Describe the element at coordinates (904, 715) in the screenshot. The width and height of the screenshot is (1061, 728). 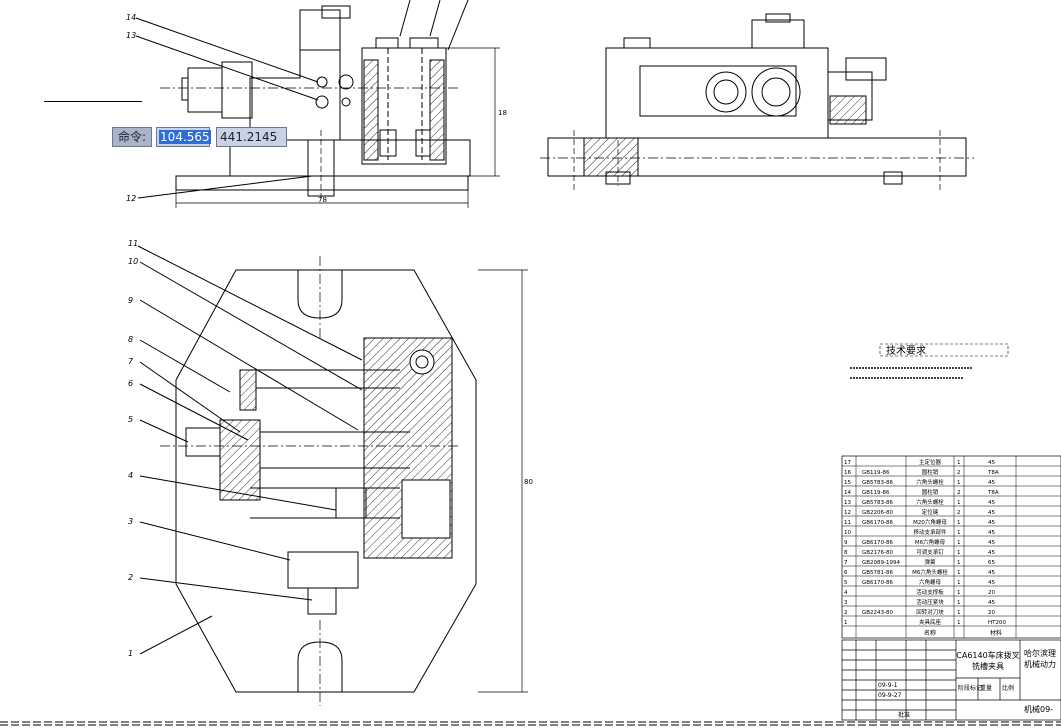
I see `title-block-approve: 批准` at that location.